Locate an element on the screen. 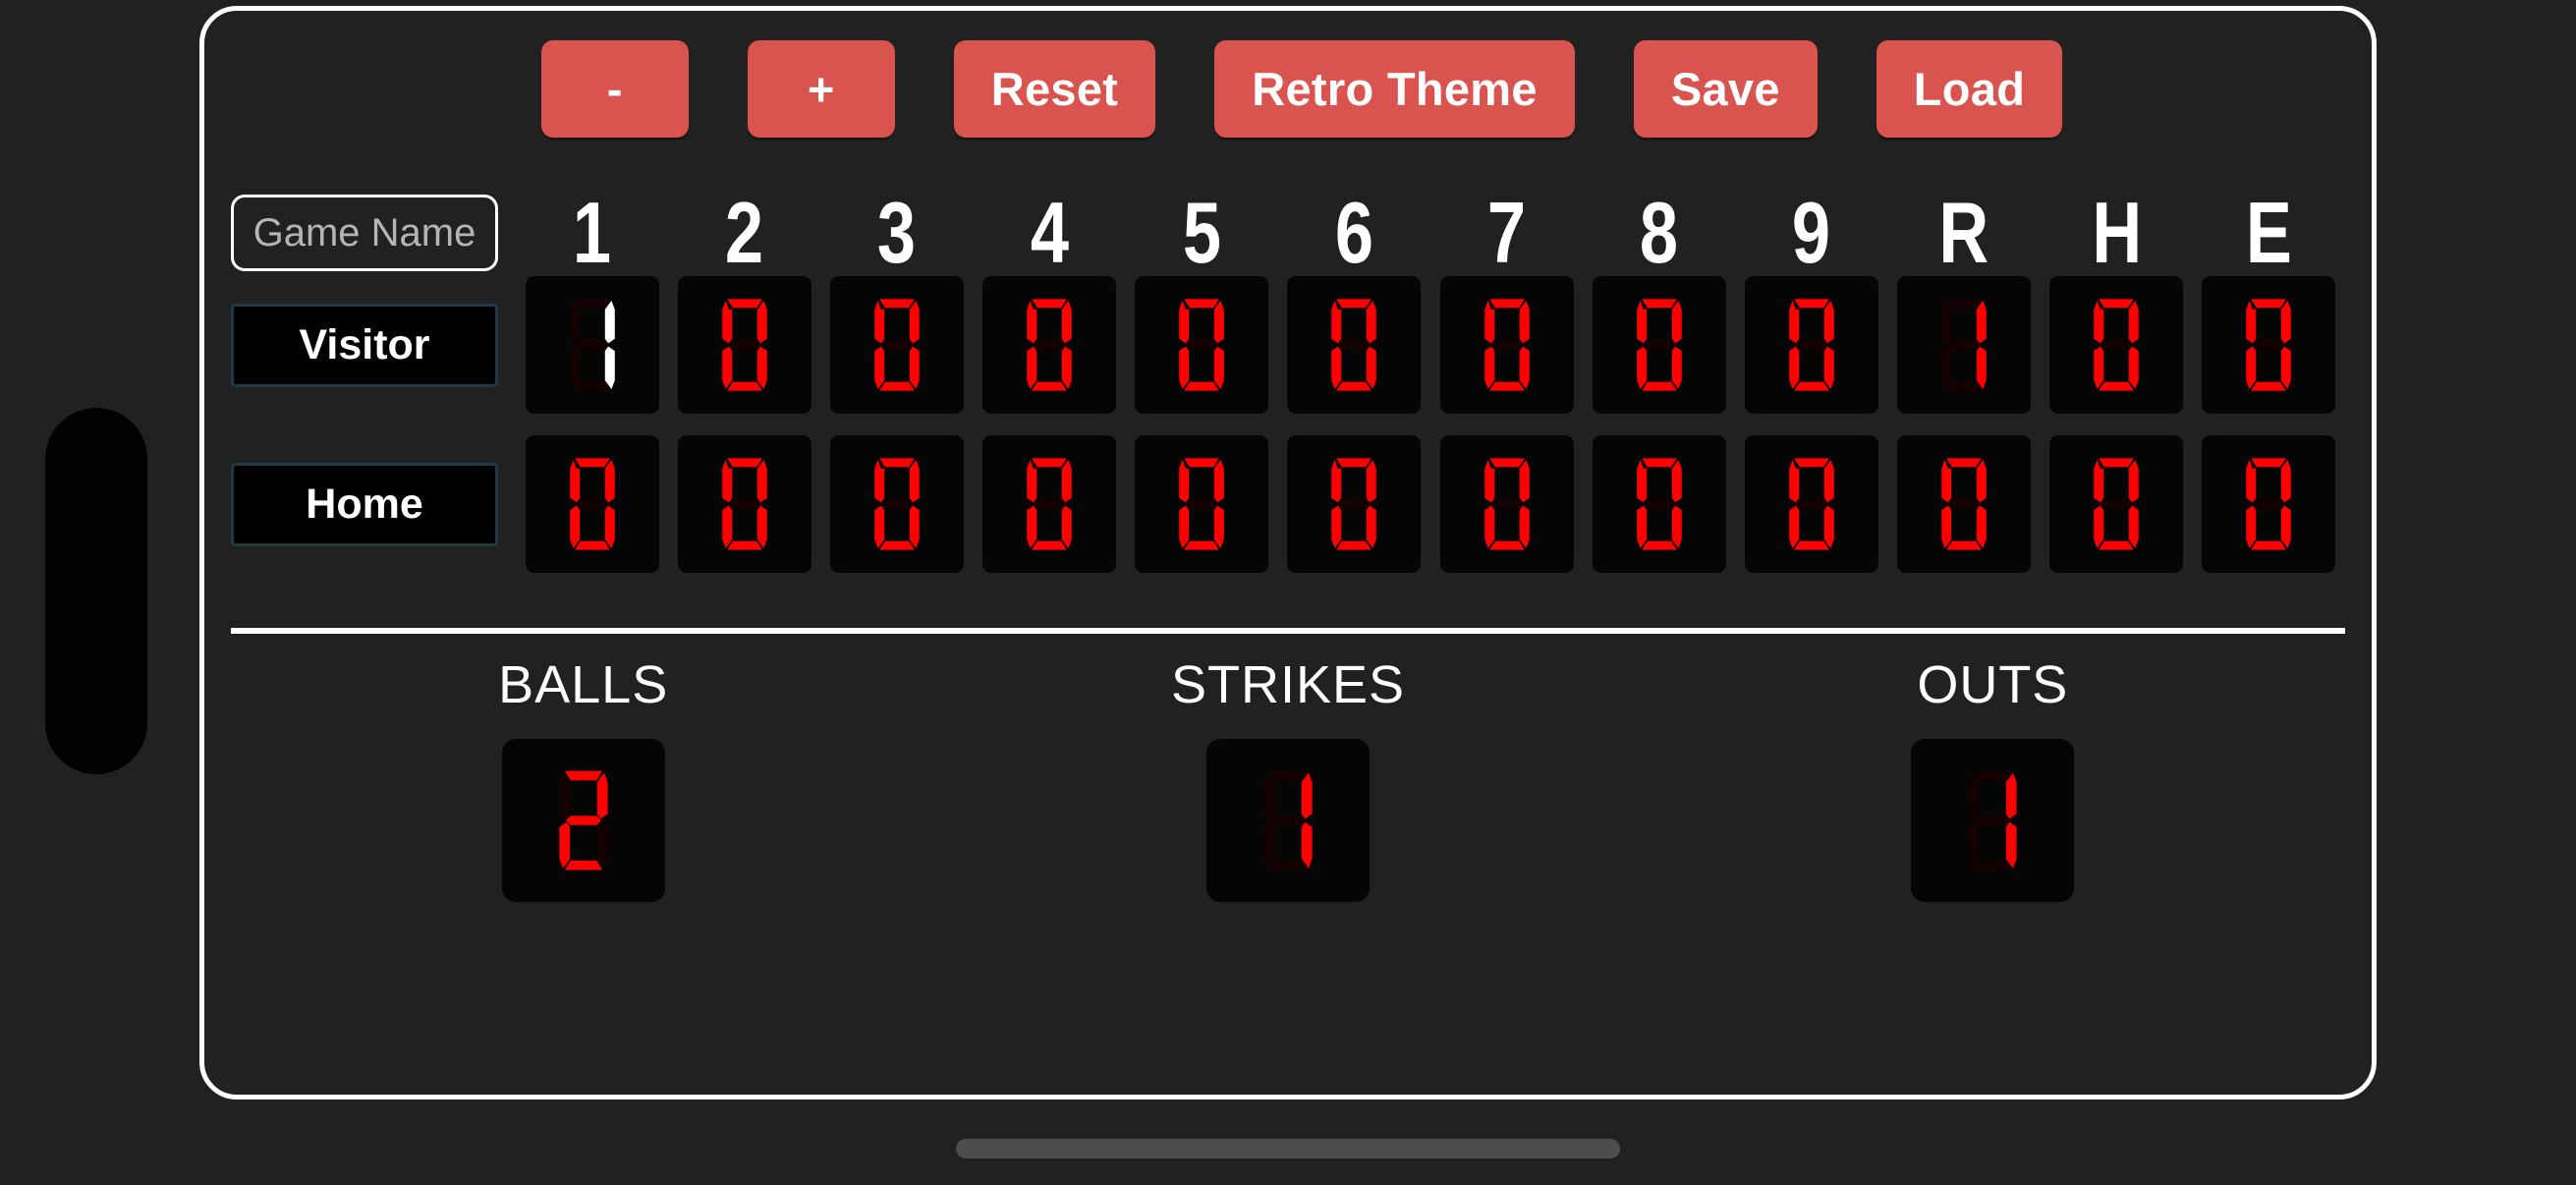 The width and height of the screenshot is (2576, 1185). save-button: Save is located at coordinates (1725, 89).